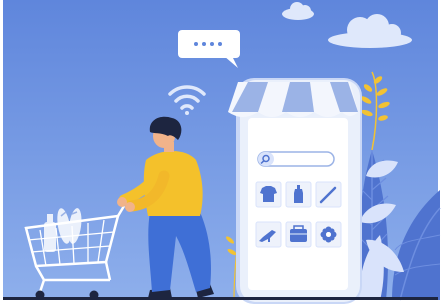 This screenshot has height=307, width=441. Describe the element at coordinates (293, 99) in the screenshot. I see `store-awning` at that location.